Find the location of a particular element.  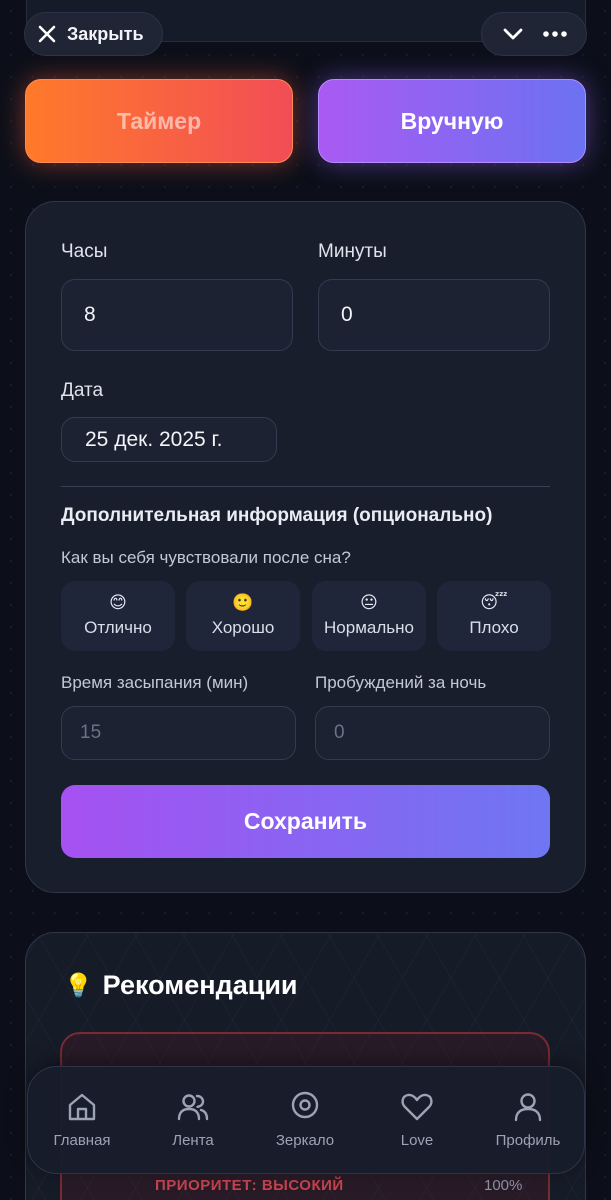

hours-input: 8 is located at coordinates (177, 315).